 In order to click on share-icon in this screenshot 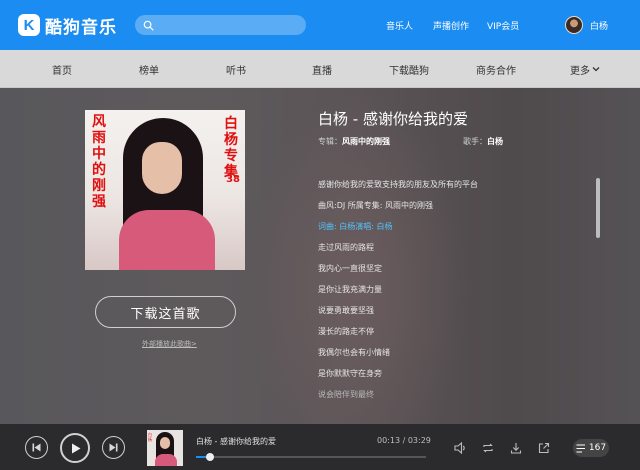, I will do `click(544, 448)`.